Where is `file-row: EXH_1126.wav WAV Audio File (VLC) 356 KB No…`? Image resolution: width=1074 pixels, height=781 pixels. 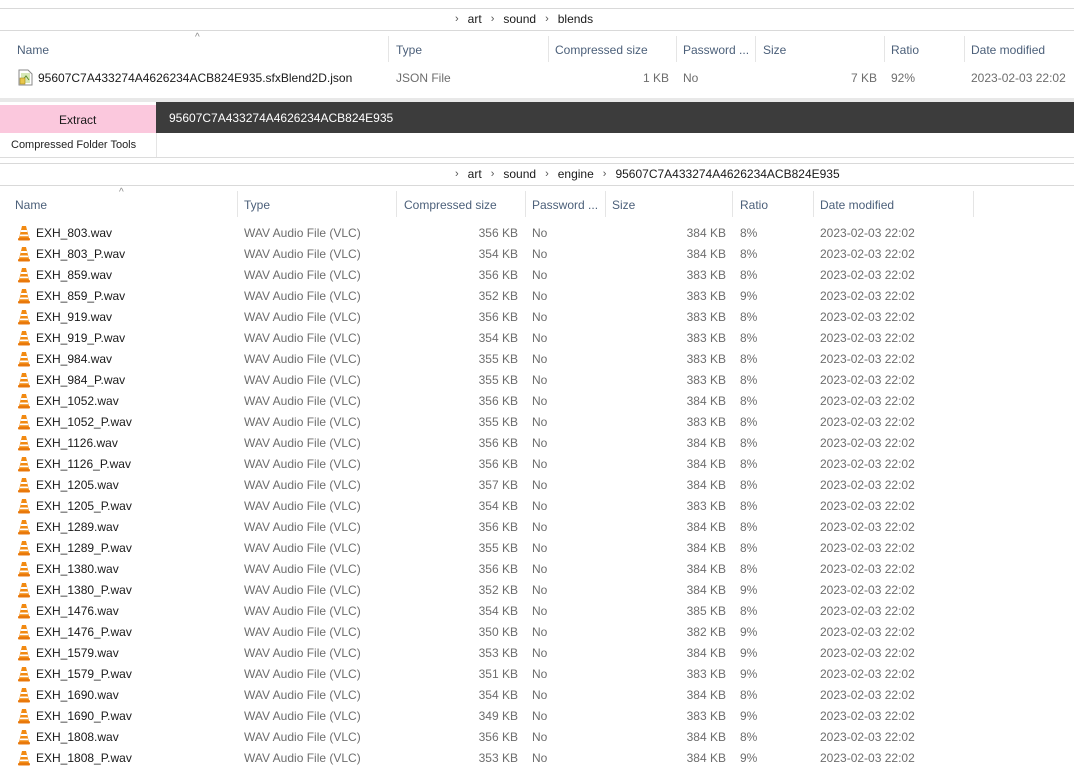 file-row: EXH_1126.wav WAV Audio File (VLC) 356 KB No… is located at coordinates (537, 443).